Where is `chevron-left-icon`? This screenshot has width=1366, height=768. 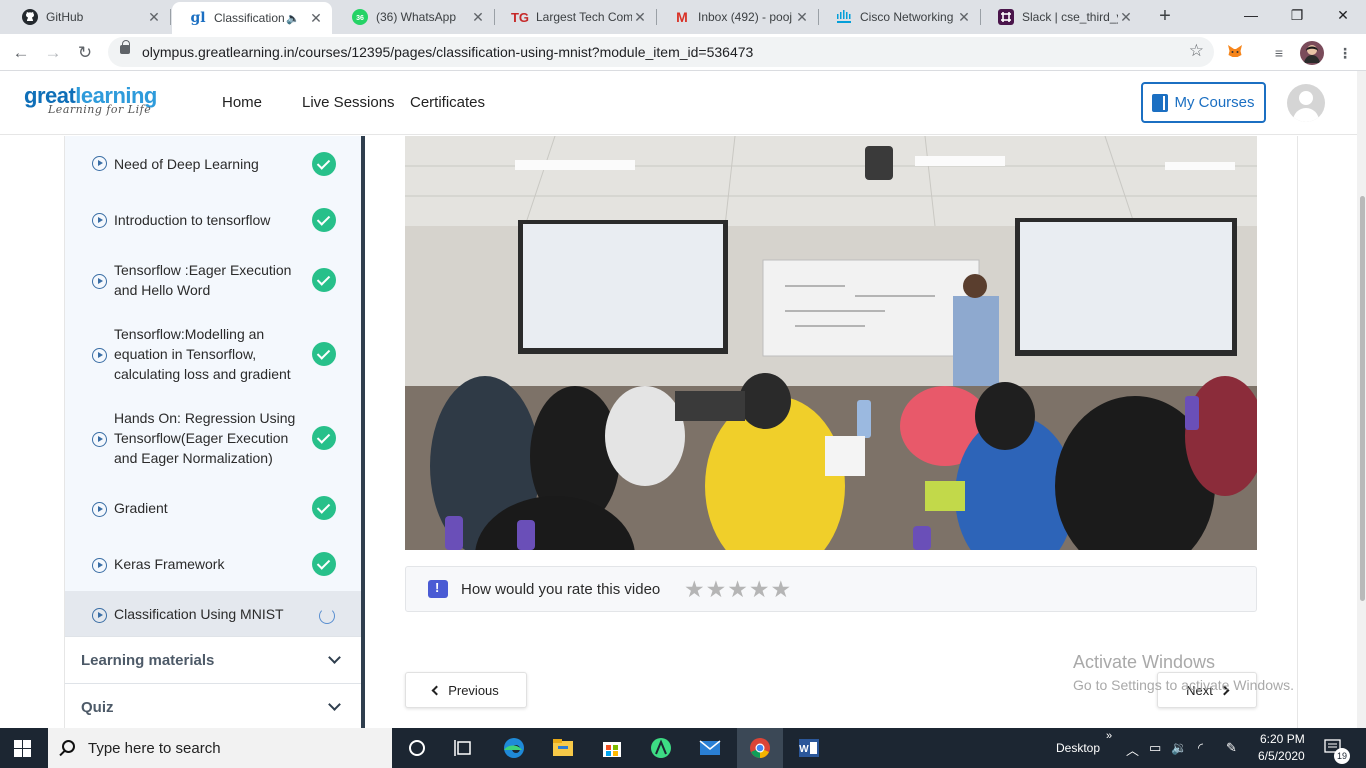
chevron-left-icon is located at coordinates (436, 690).